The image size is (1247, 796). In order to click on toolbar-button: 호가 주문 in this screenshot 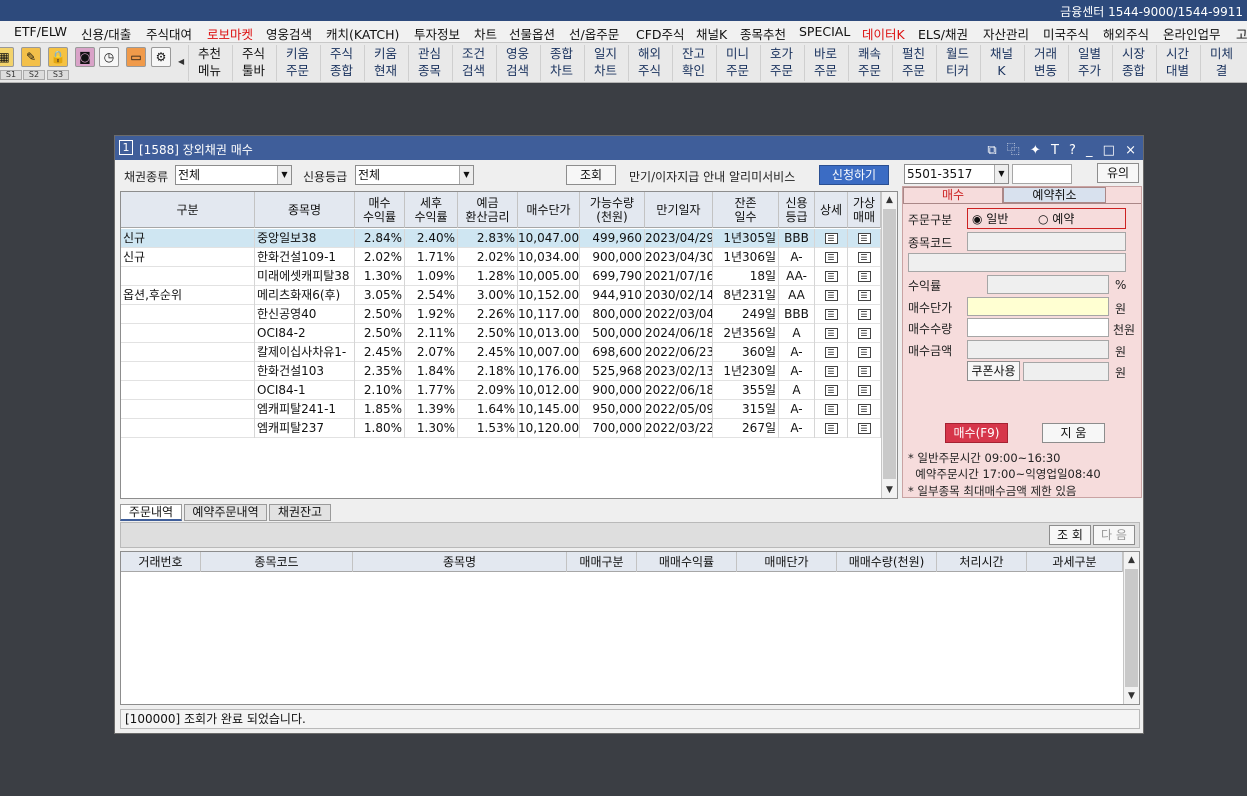, I will do `click(781, 63)`.